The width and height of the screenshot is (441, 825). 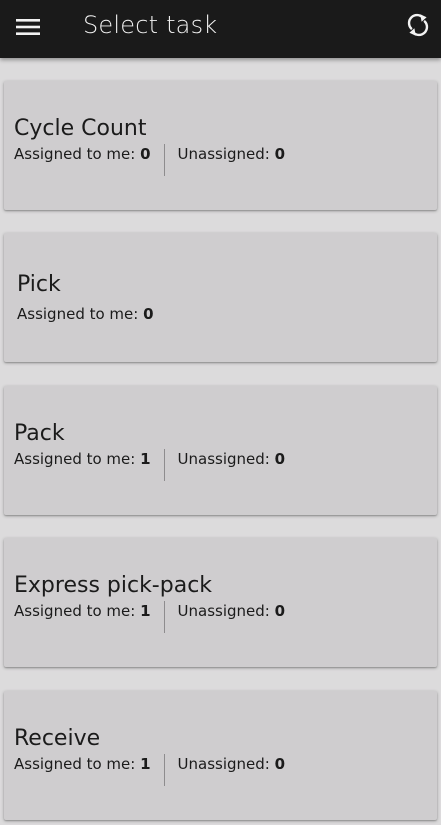 I want to click on task-title: Express pick-pack, so click(x=113, y=585).